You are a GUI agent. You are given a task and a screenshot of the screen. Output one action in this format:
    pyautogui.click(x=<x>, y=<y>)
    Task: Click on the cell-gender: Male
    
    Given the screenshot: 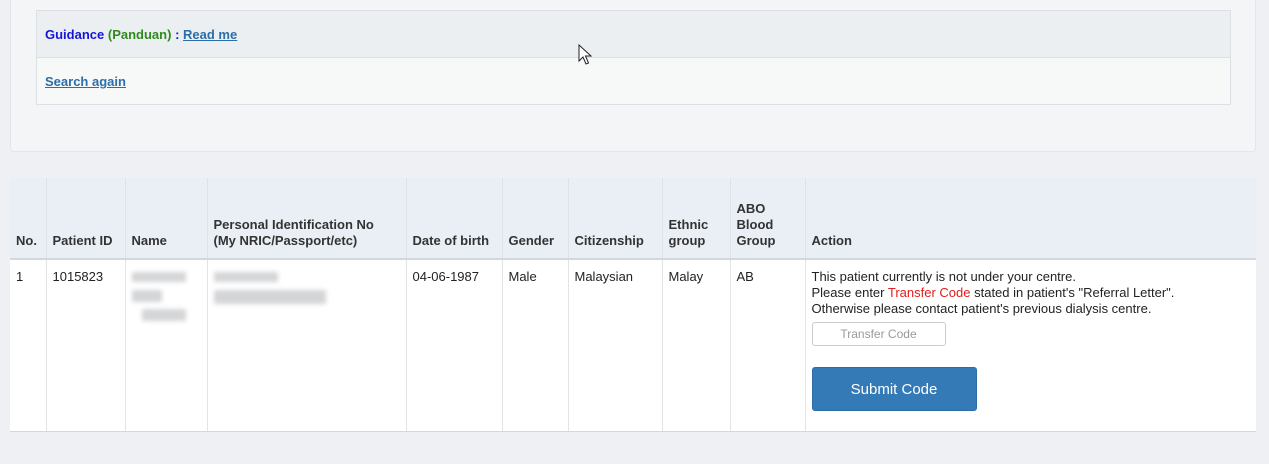 What is the action you would take?
    pyautogui.click(x=534, y=345)
    